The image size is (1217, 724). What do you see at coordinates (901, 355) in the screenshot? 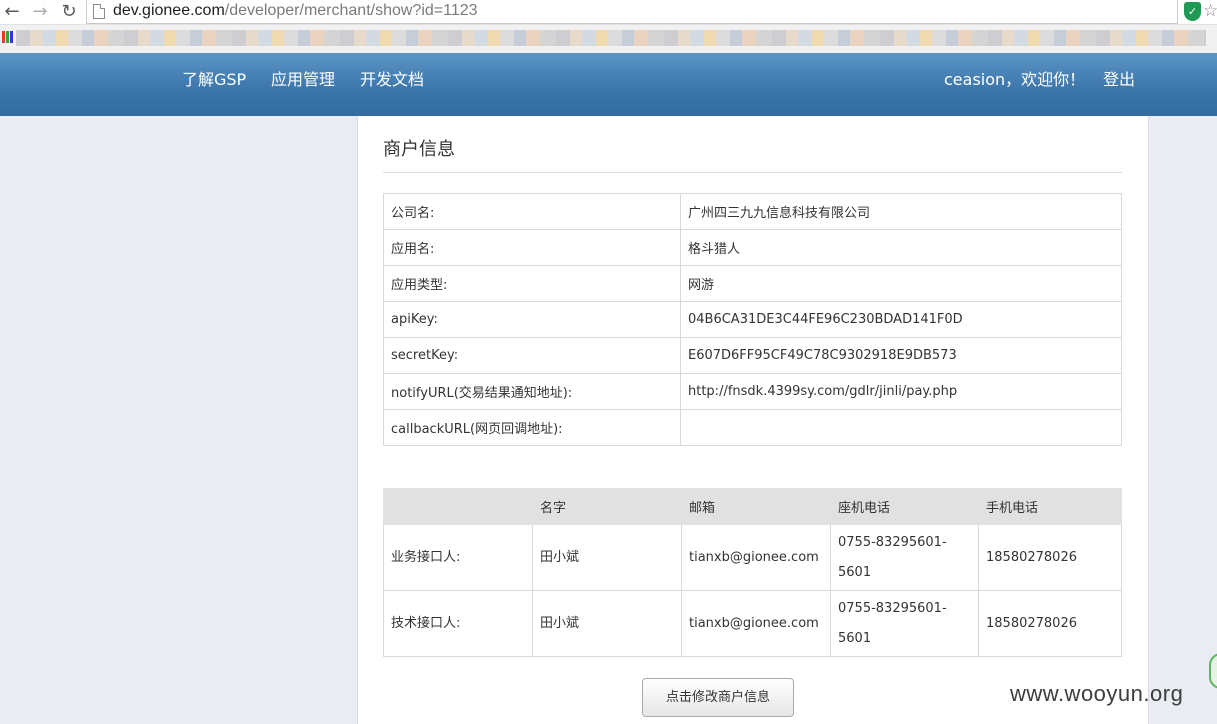
I see `secretkey-value: E607D6FF95CF49C78C9302918E9DB573` at bounding box center [901, 355].